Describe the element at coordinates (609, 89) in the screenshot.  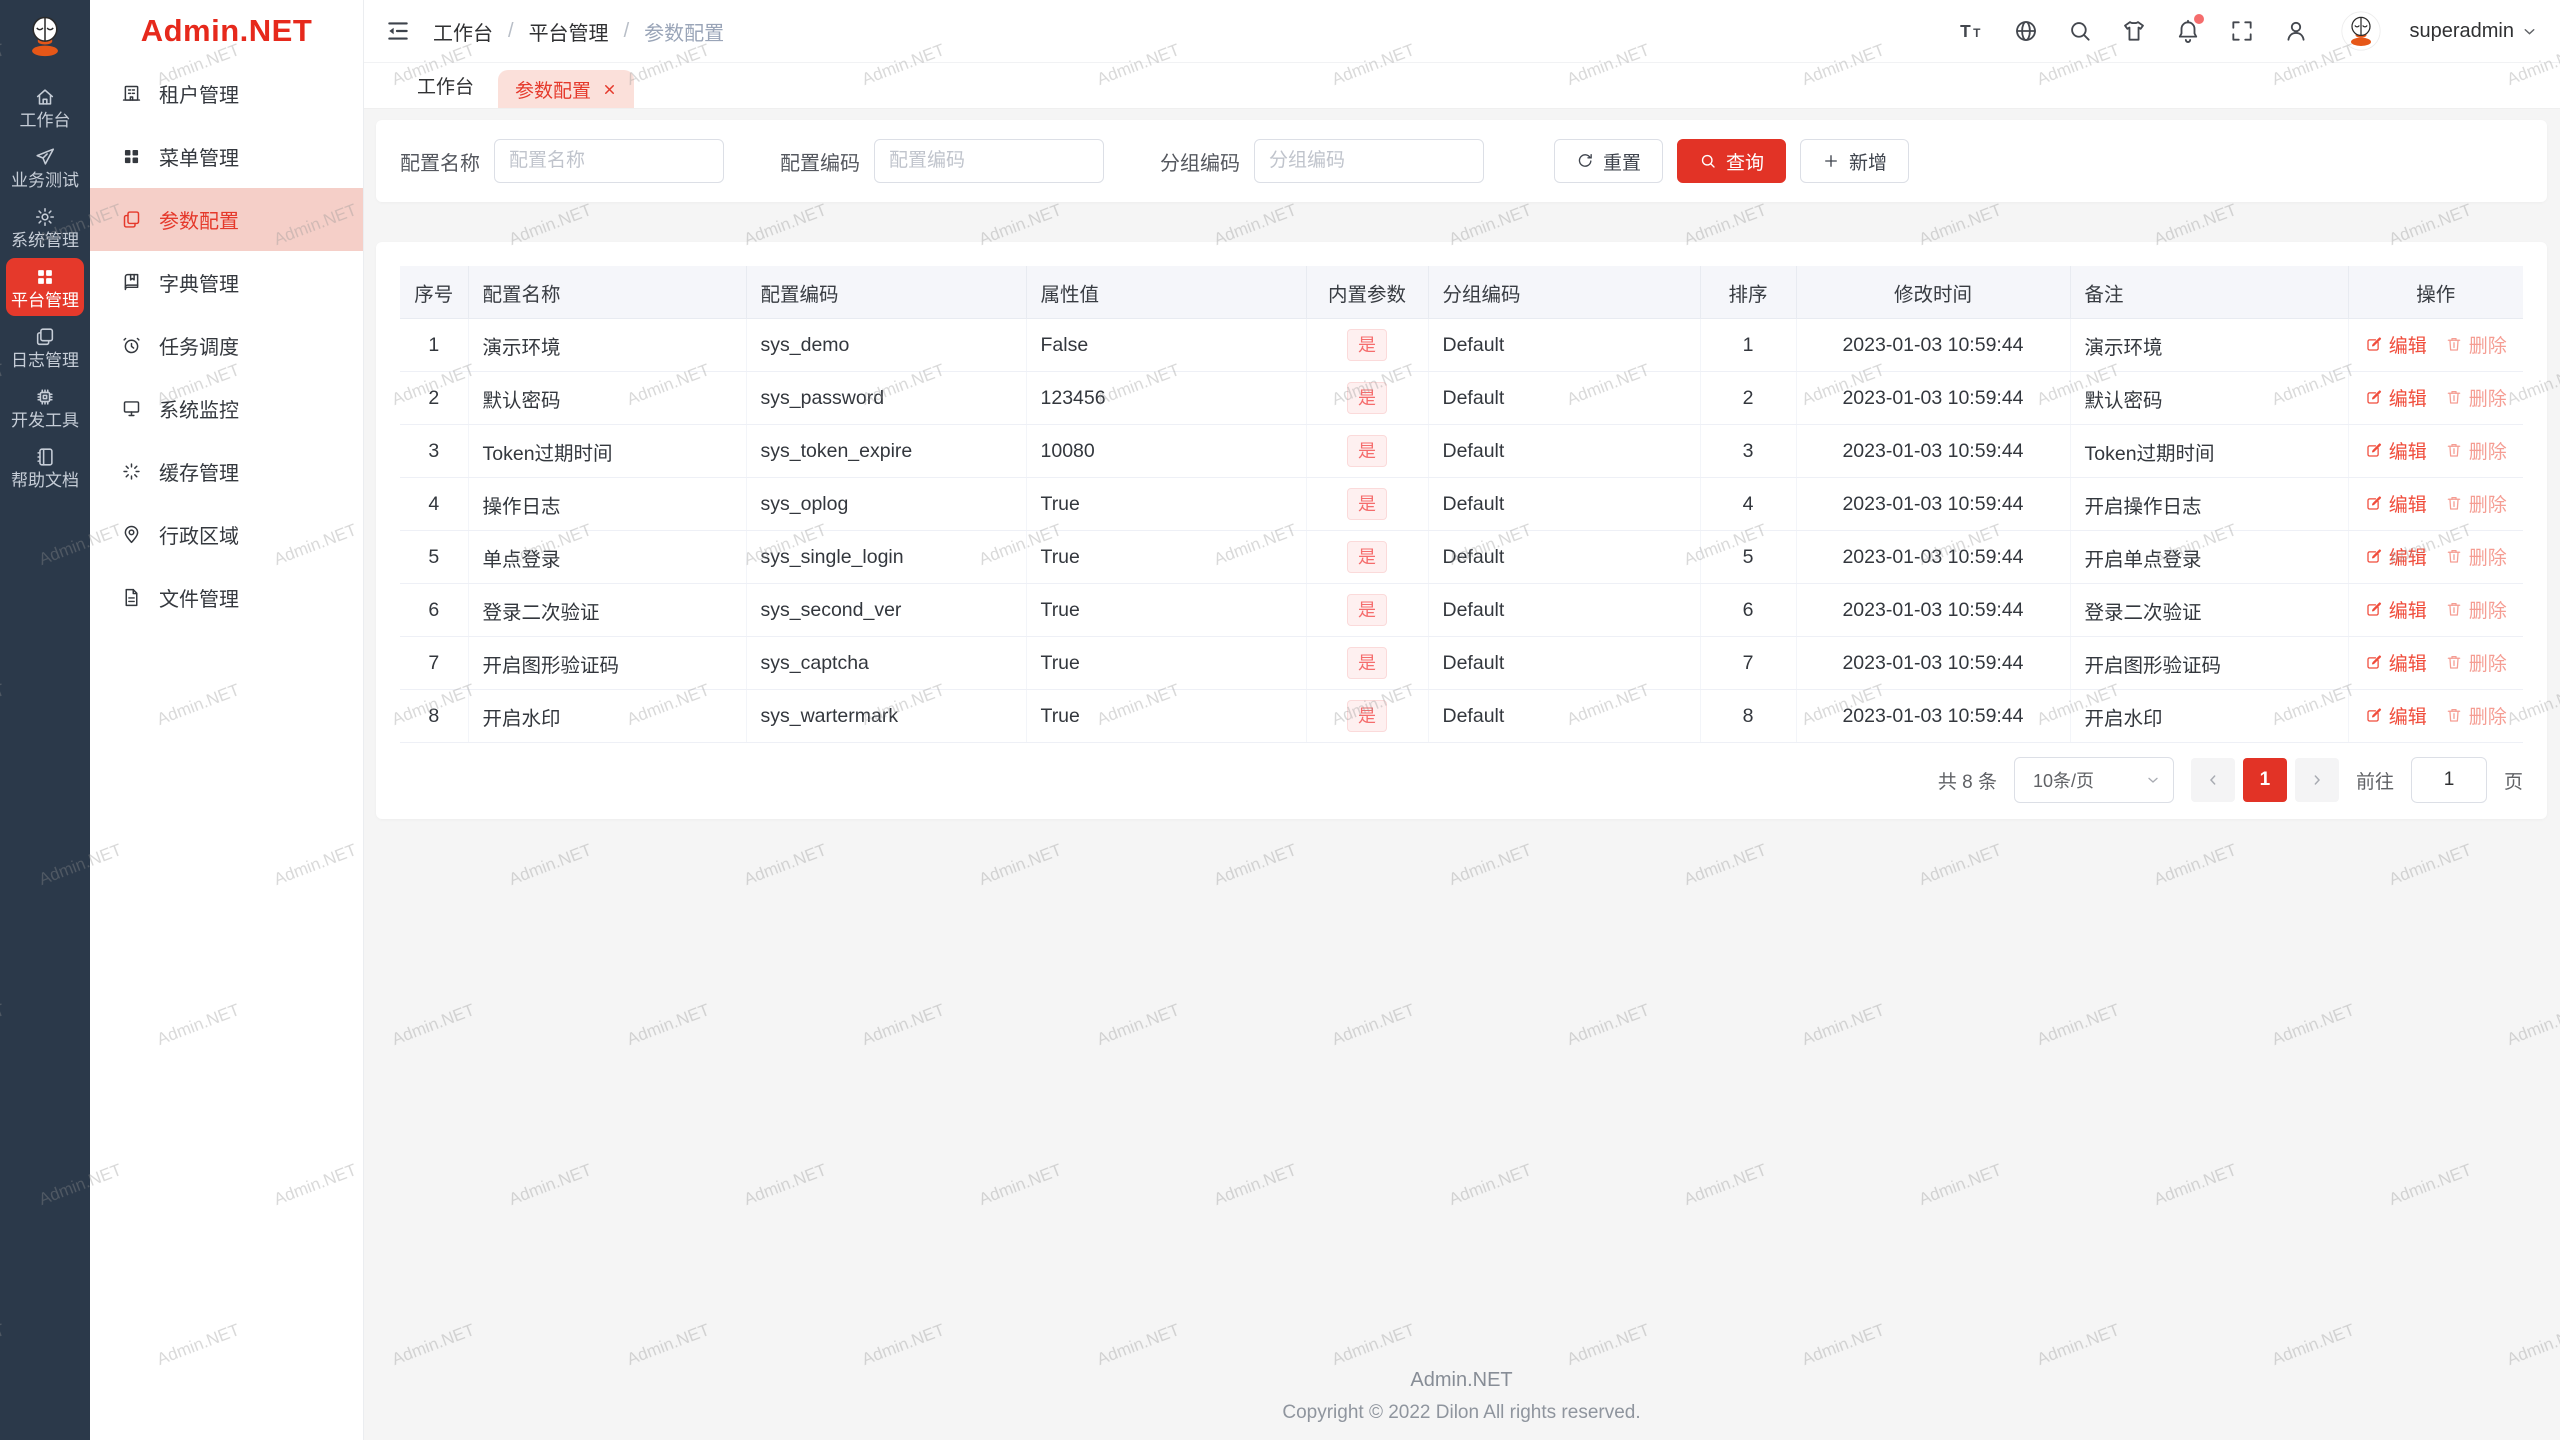
I see `close-icon` at that location.